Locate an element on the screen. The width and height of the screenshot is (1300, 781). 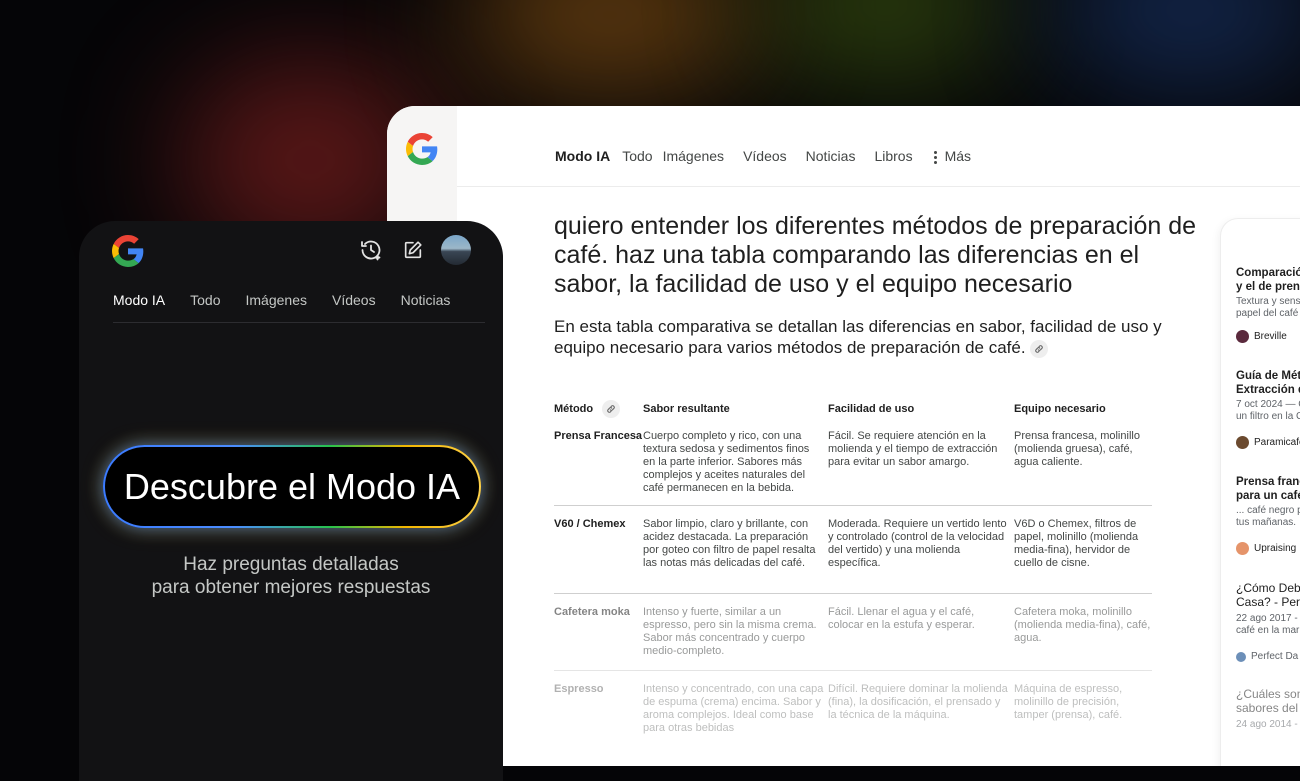
source-snippet: ... café negro p tus mañanas. is located at coordinates (1268, 516).